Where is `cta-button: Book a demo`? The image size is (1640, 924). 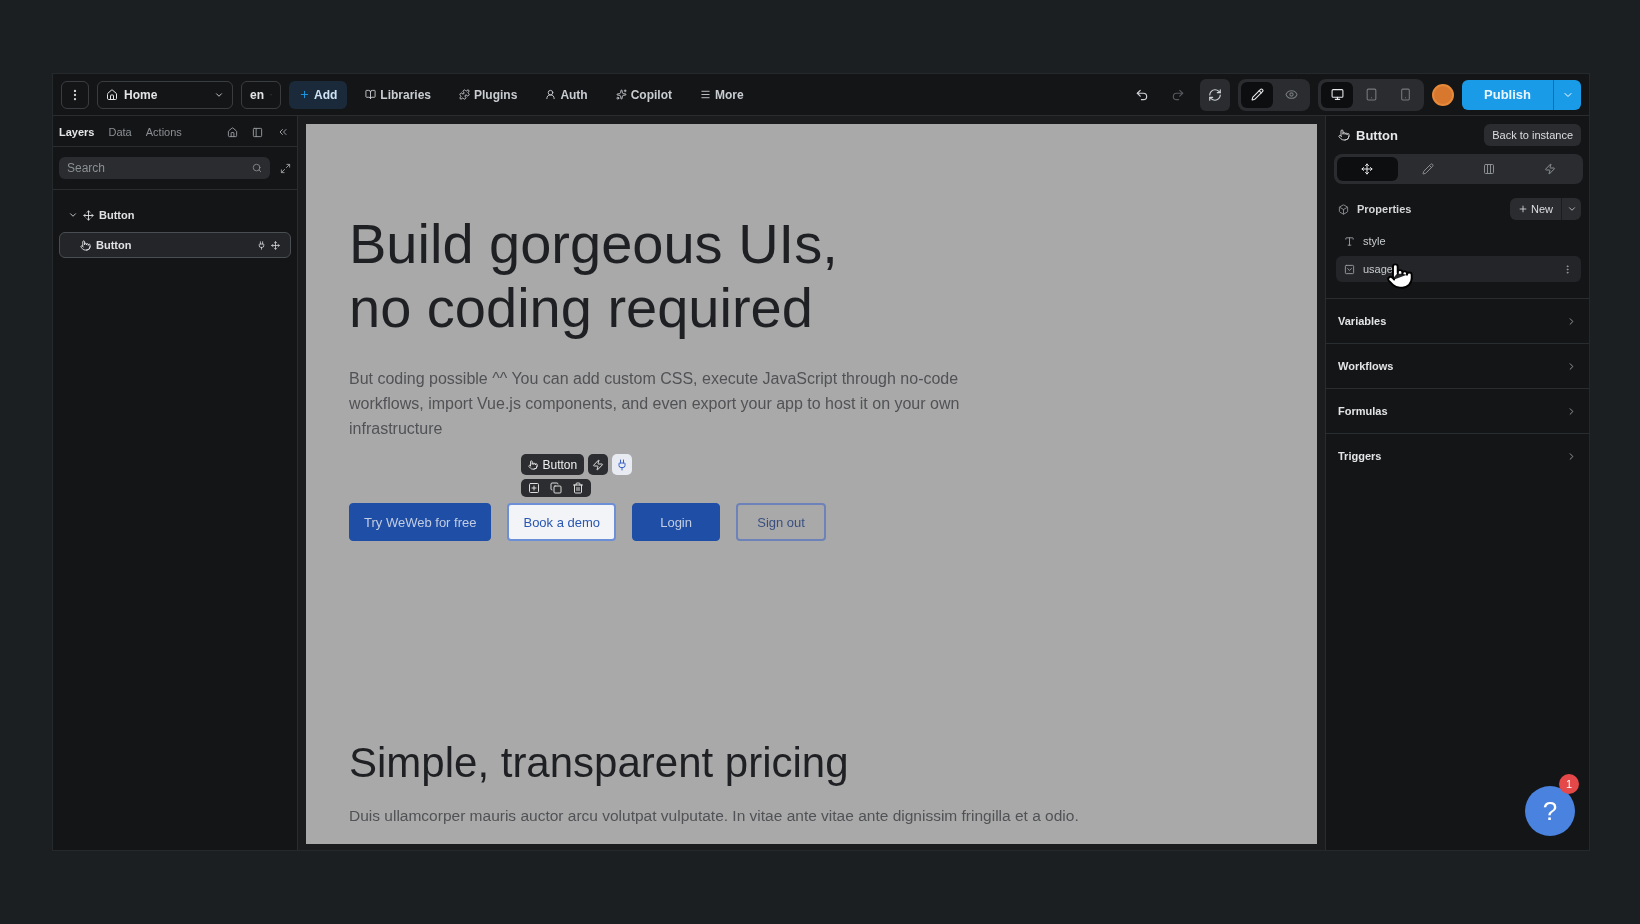
cta-button: Book a demo is located at coordinates (562, 522).